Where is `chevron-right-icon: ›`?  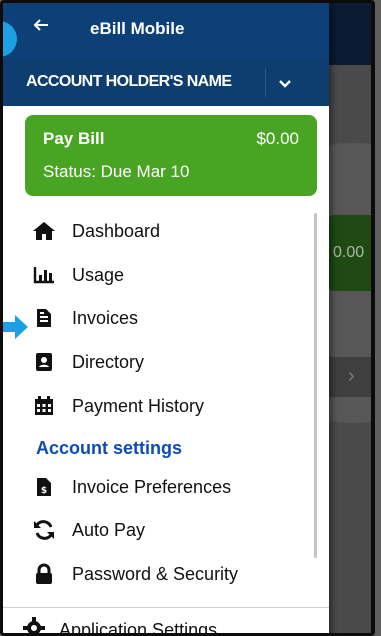 chevron-right-icon: › is located at coordinates (351, 376).